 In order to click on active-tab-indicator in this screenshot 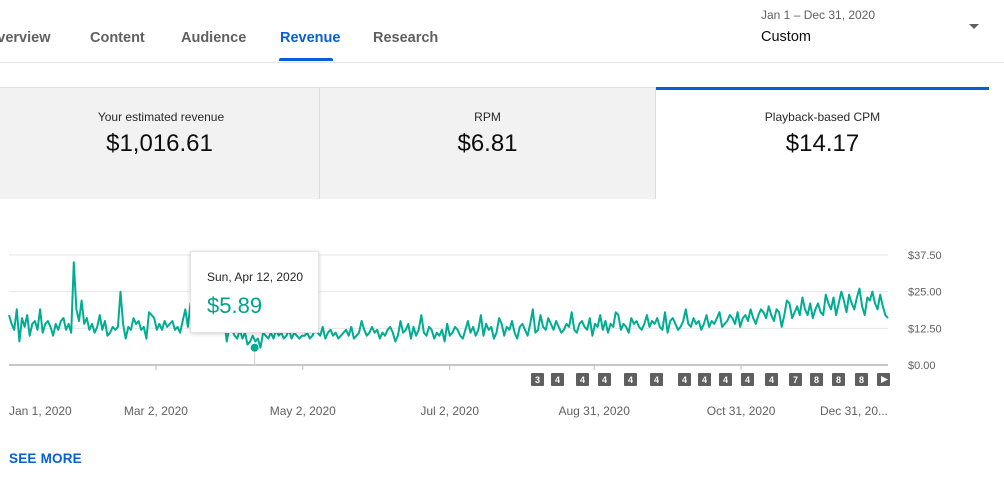, I will do `click(306, 59)`.